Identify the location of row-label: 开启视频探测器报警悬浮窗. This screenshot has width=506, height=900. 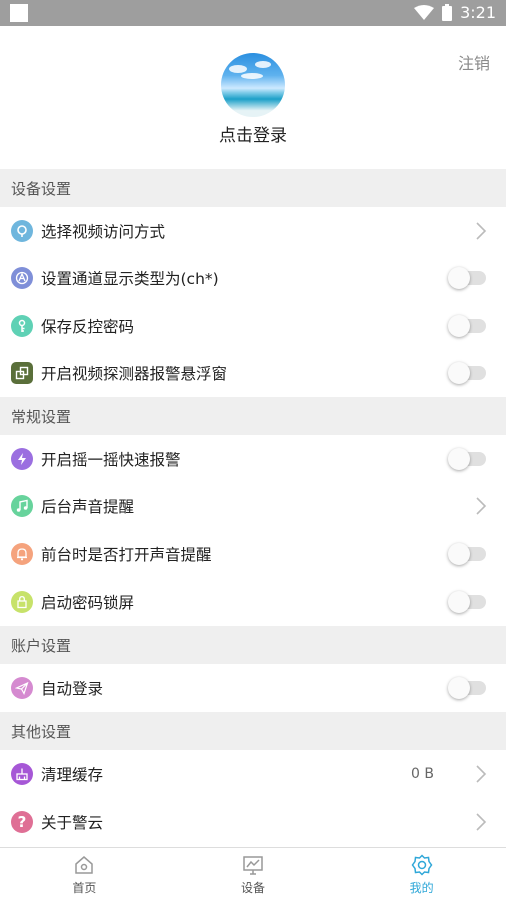
(134, 374).